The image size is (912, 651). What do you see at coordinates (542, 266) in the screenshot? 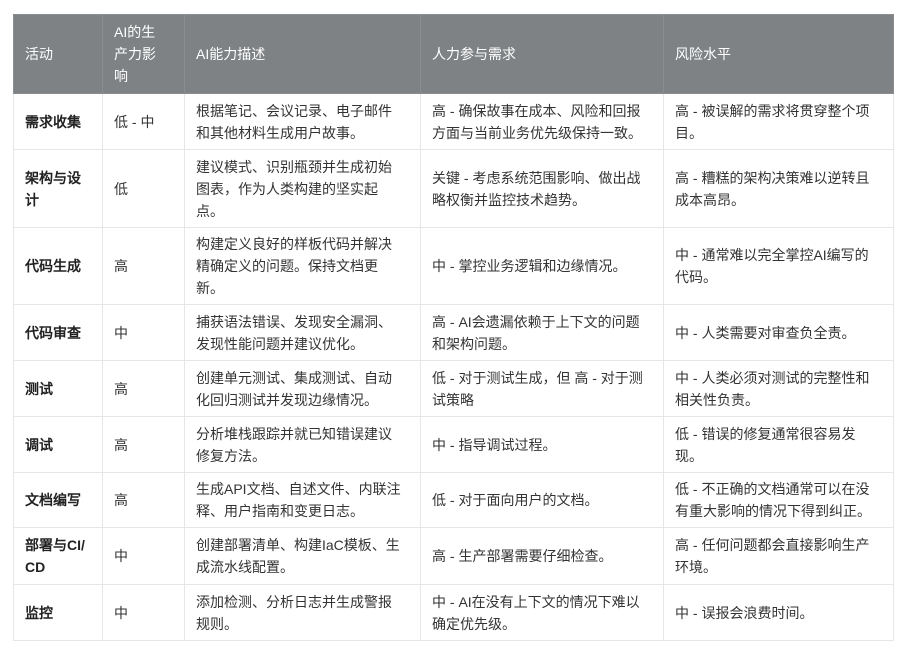
I see `cell-human: 中 - 掌控业务逻辑和边缘情况。` at bounding box center [542, 266].